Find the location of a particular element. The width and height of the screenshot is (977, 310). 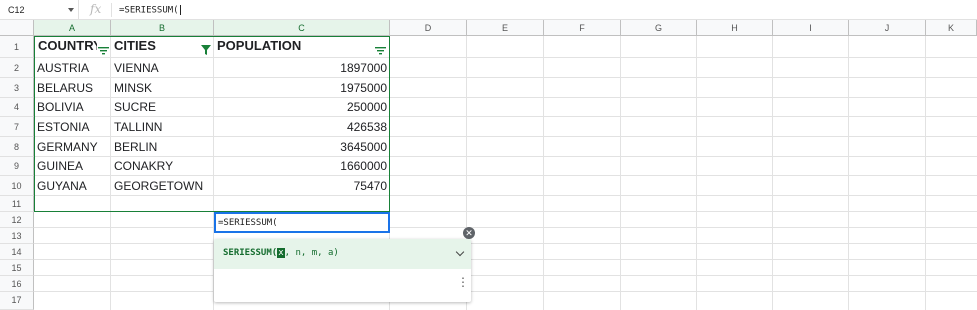

cell-b1: CITIES is located at coordinates (155, 48).